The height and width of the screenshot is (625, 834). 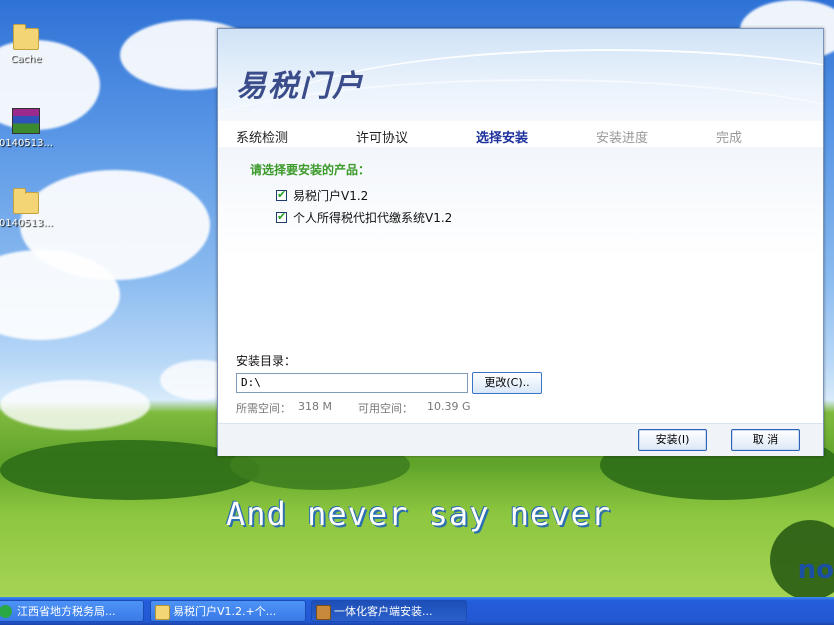 I want to click on install-button: 安装(I), so click(x=672, y=440).